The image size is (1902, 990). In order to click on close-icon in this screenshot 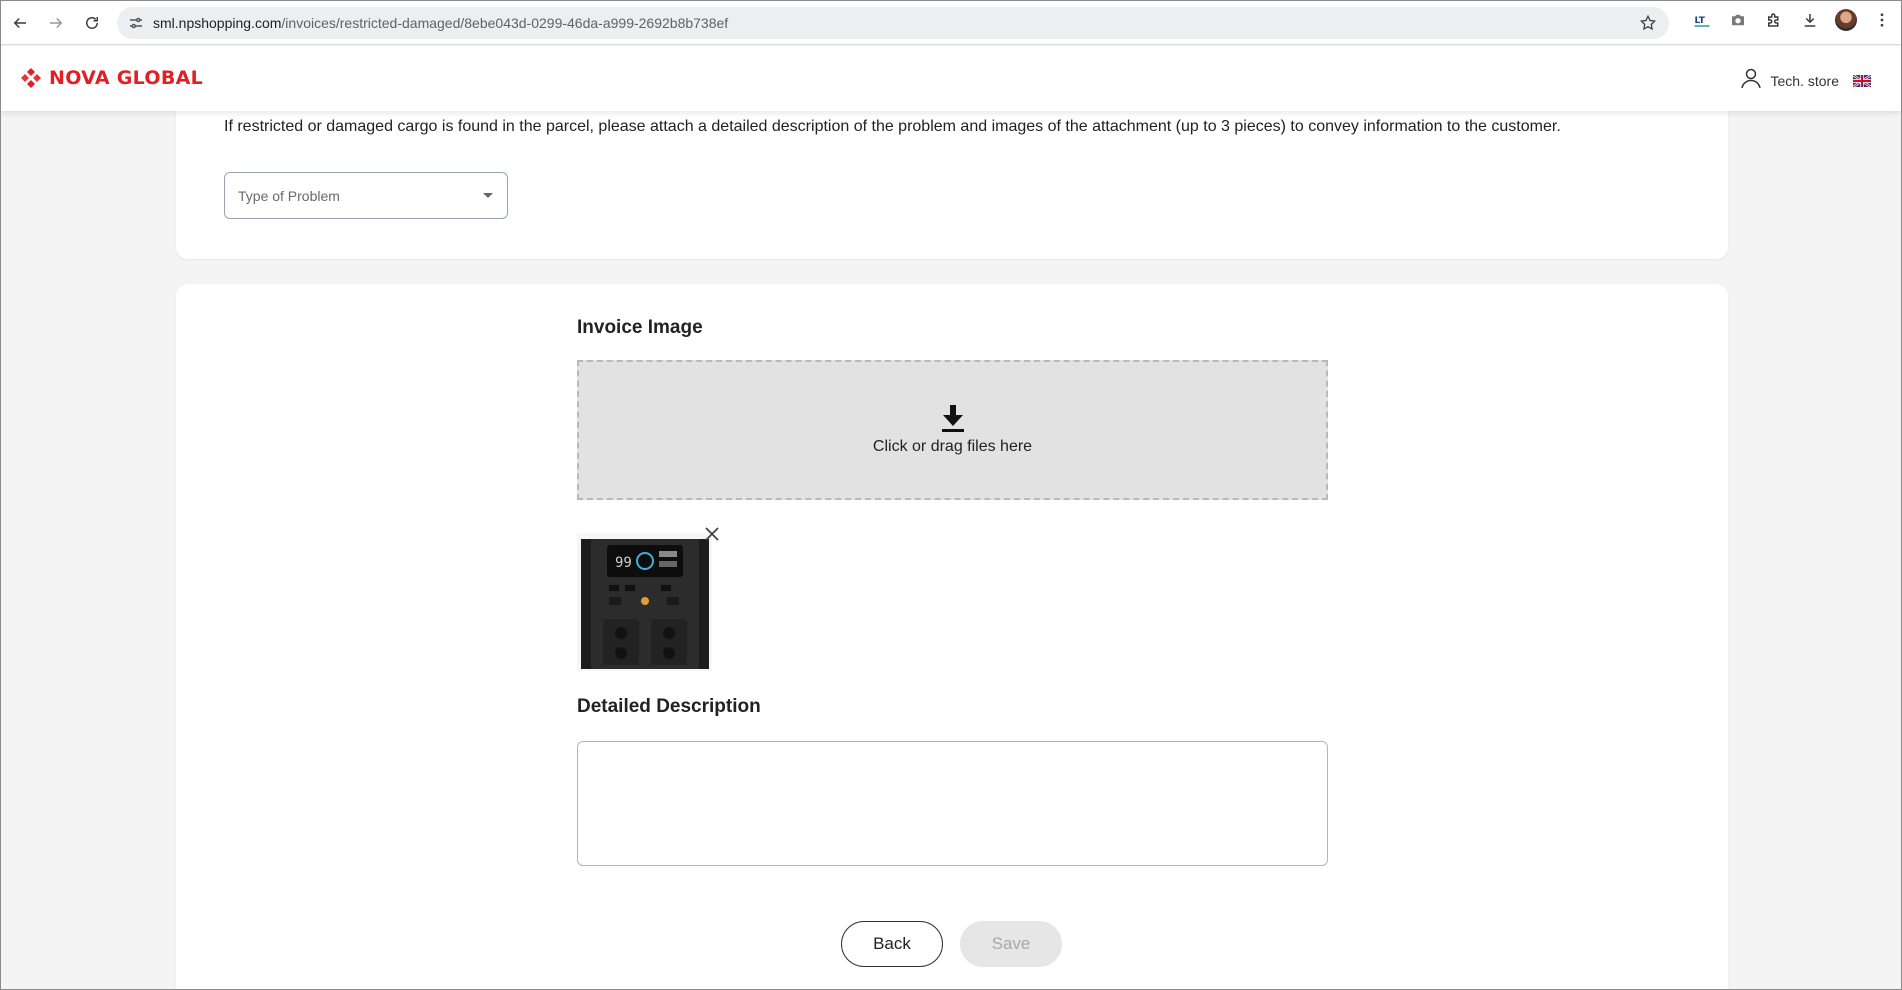, I will do `click(712, 534)`.